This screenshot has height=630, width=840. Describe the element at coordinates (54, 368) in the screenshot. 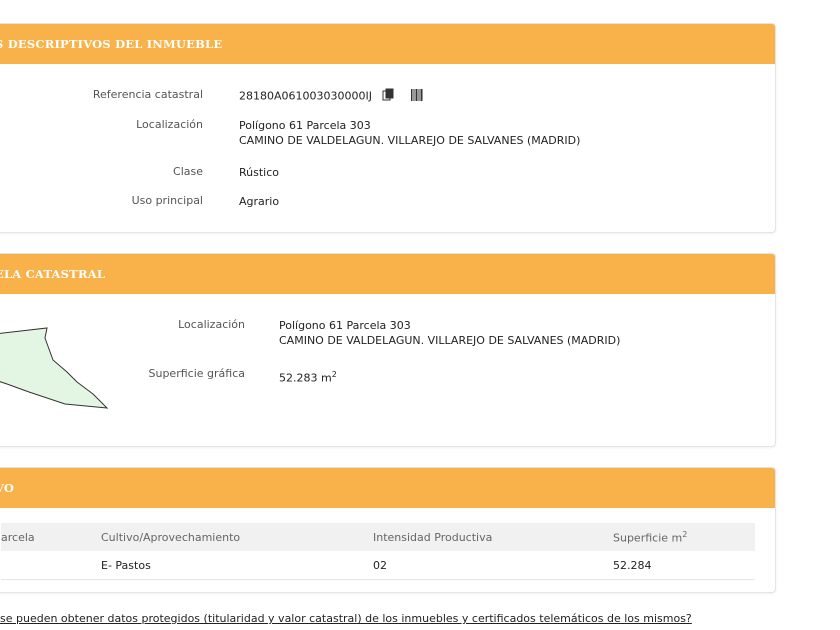

I see `parcel-shape` at that location.